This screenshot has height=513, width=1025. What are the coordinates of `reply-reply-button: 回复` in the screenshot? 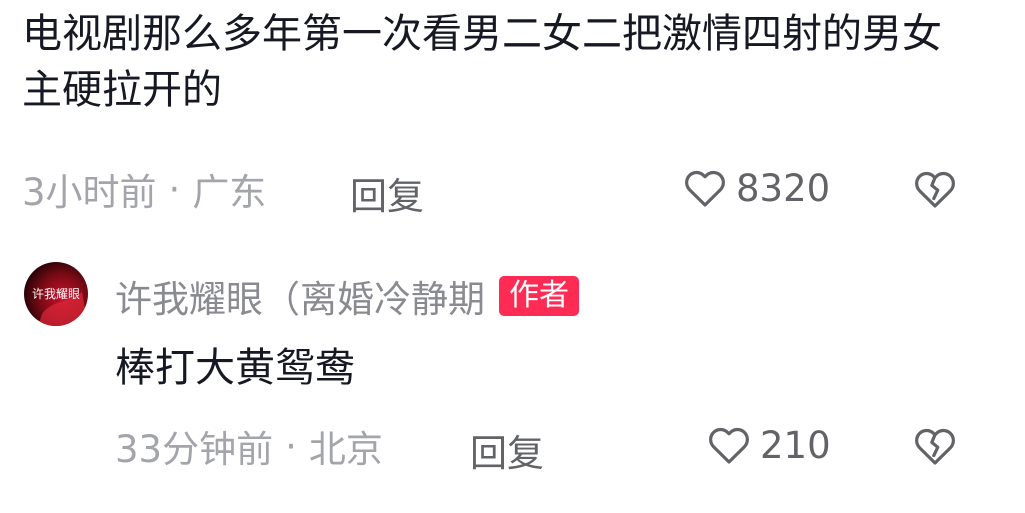 It's located at (507, 450).